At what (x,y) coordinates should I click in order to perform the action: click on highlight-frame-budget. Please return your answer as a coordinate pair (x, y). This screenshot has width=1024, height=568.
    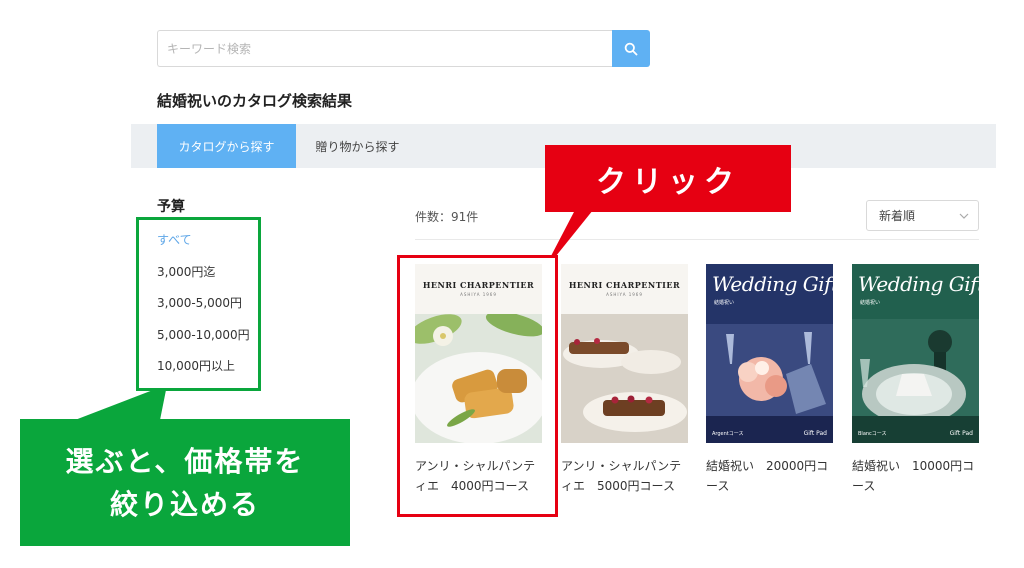
    Looking at the image, I should click on (198, 304).